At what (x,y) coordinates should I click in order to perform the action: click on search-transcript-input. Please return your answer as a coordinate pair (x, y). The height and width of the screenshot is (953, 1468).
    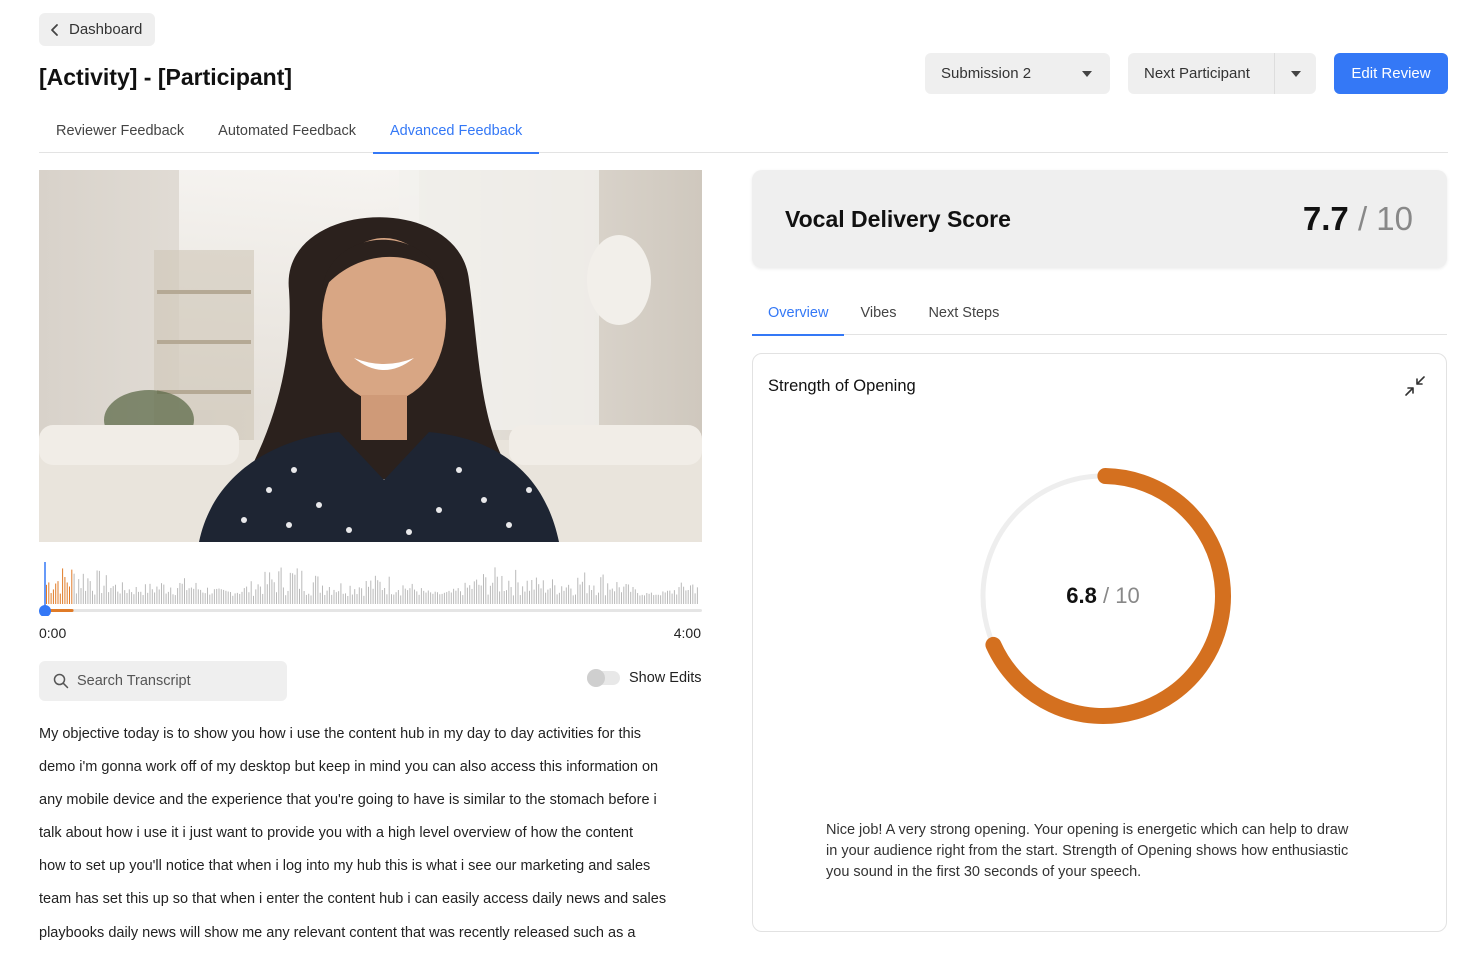
    Looking at the image, I should click on (177, 681).